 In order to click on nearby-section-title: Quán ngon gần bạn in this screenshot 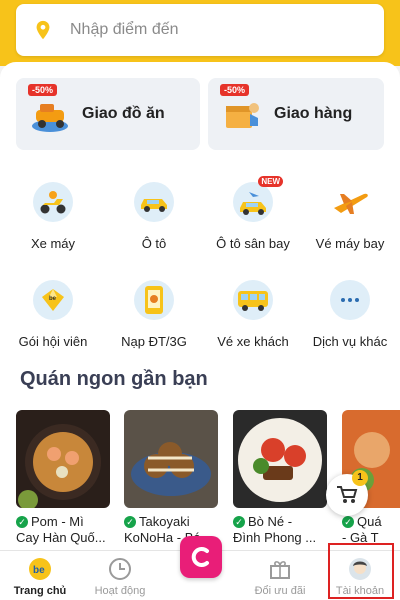, I will do `click(114, 379)`.